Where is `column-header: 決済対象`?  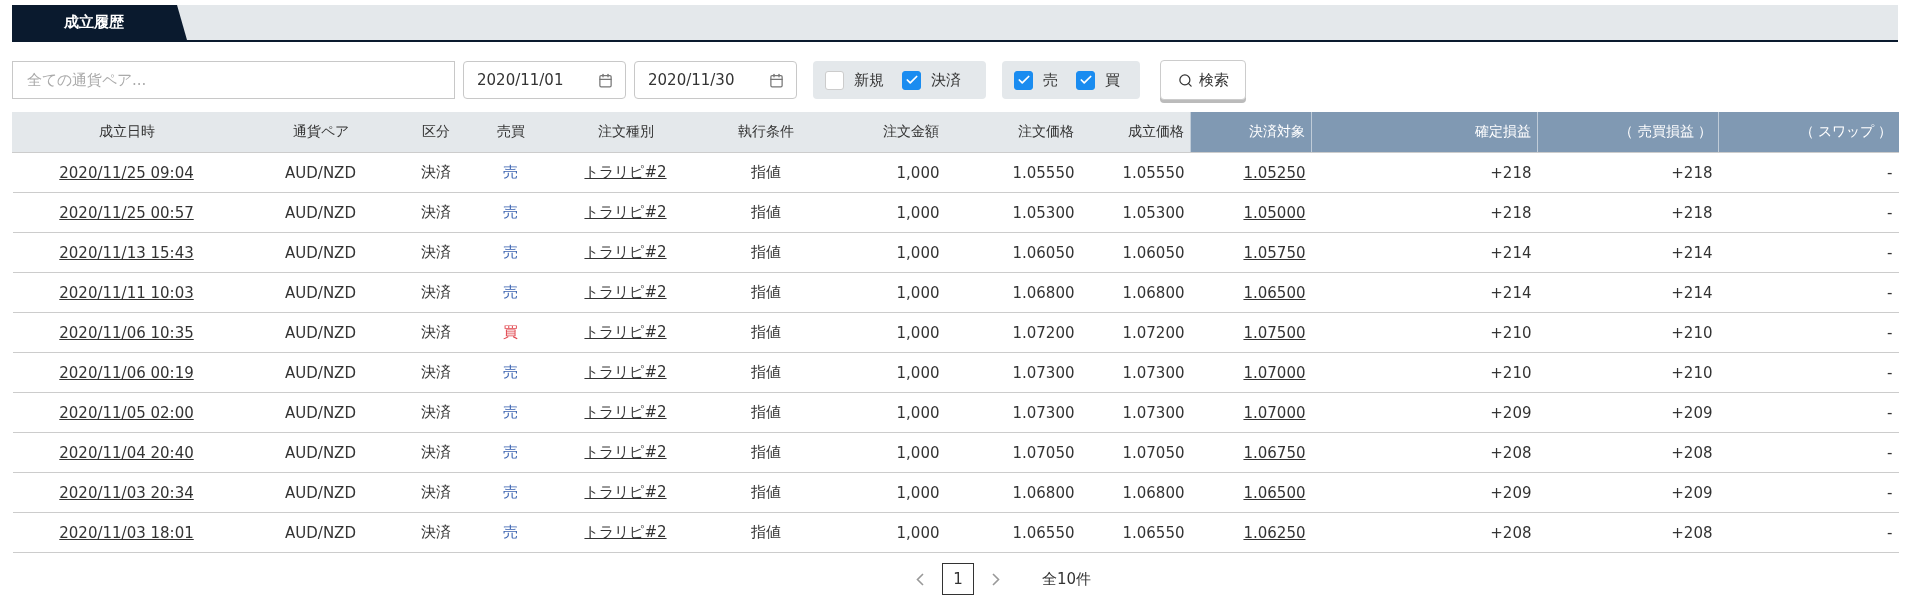 column-header: 決済対象 is located at coordinates (1251, 132).